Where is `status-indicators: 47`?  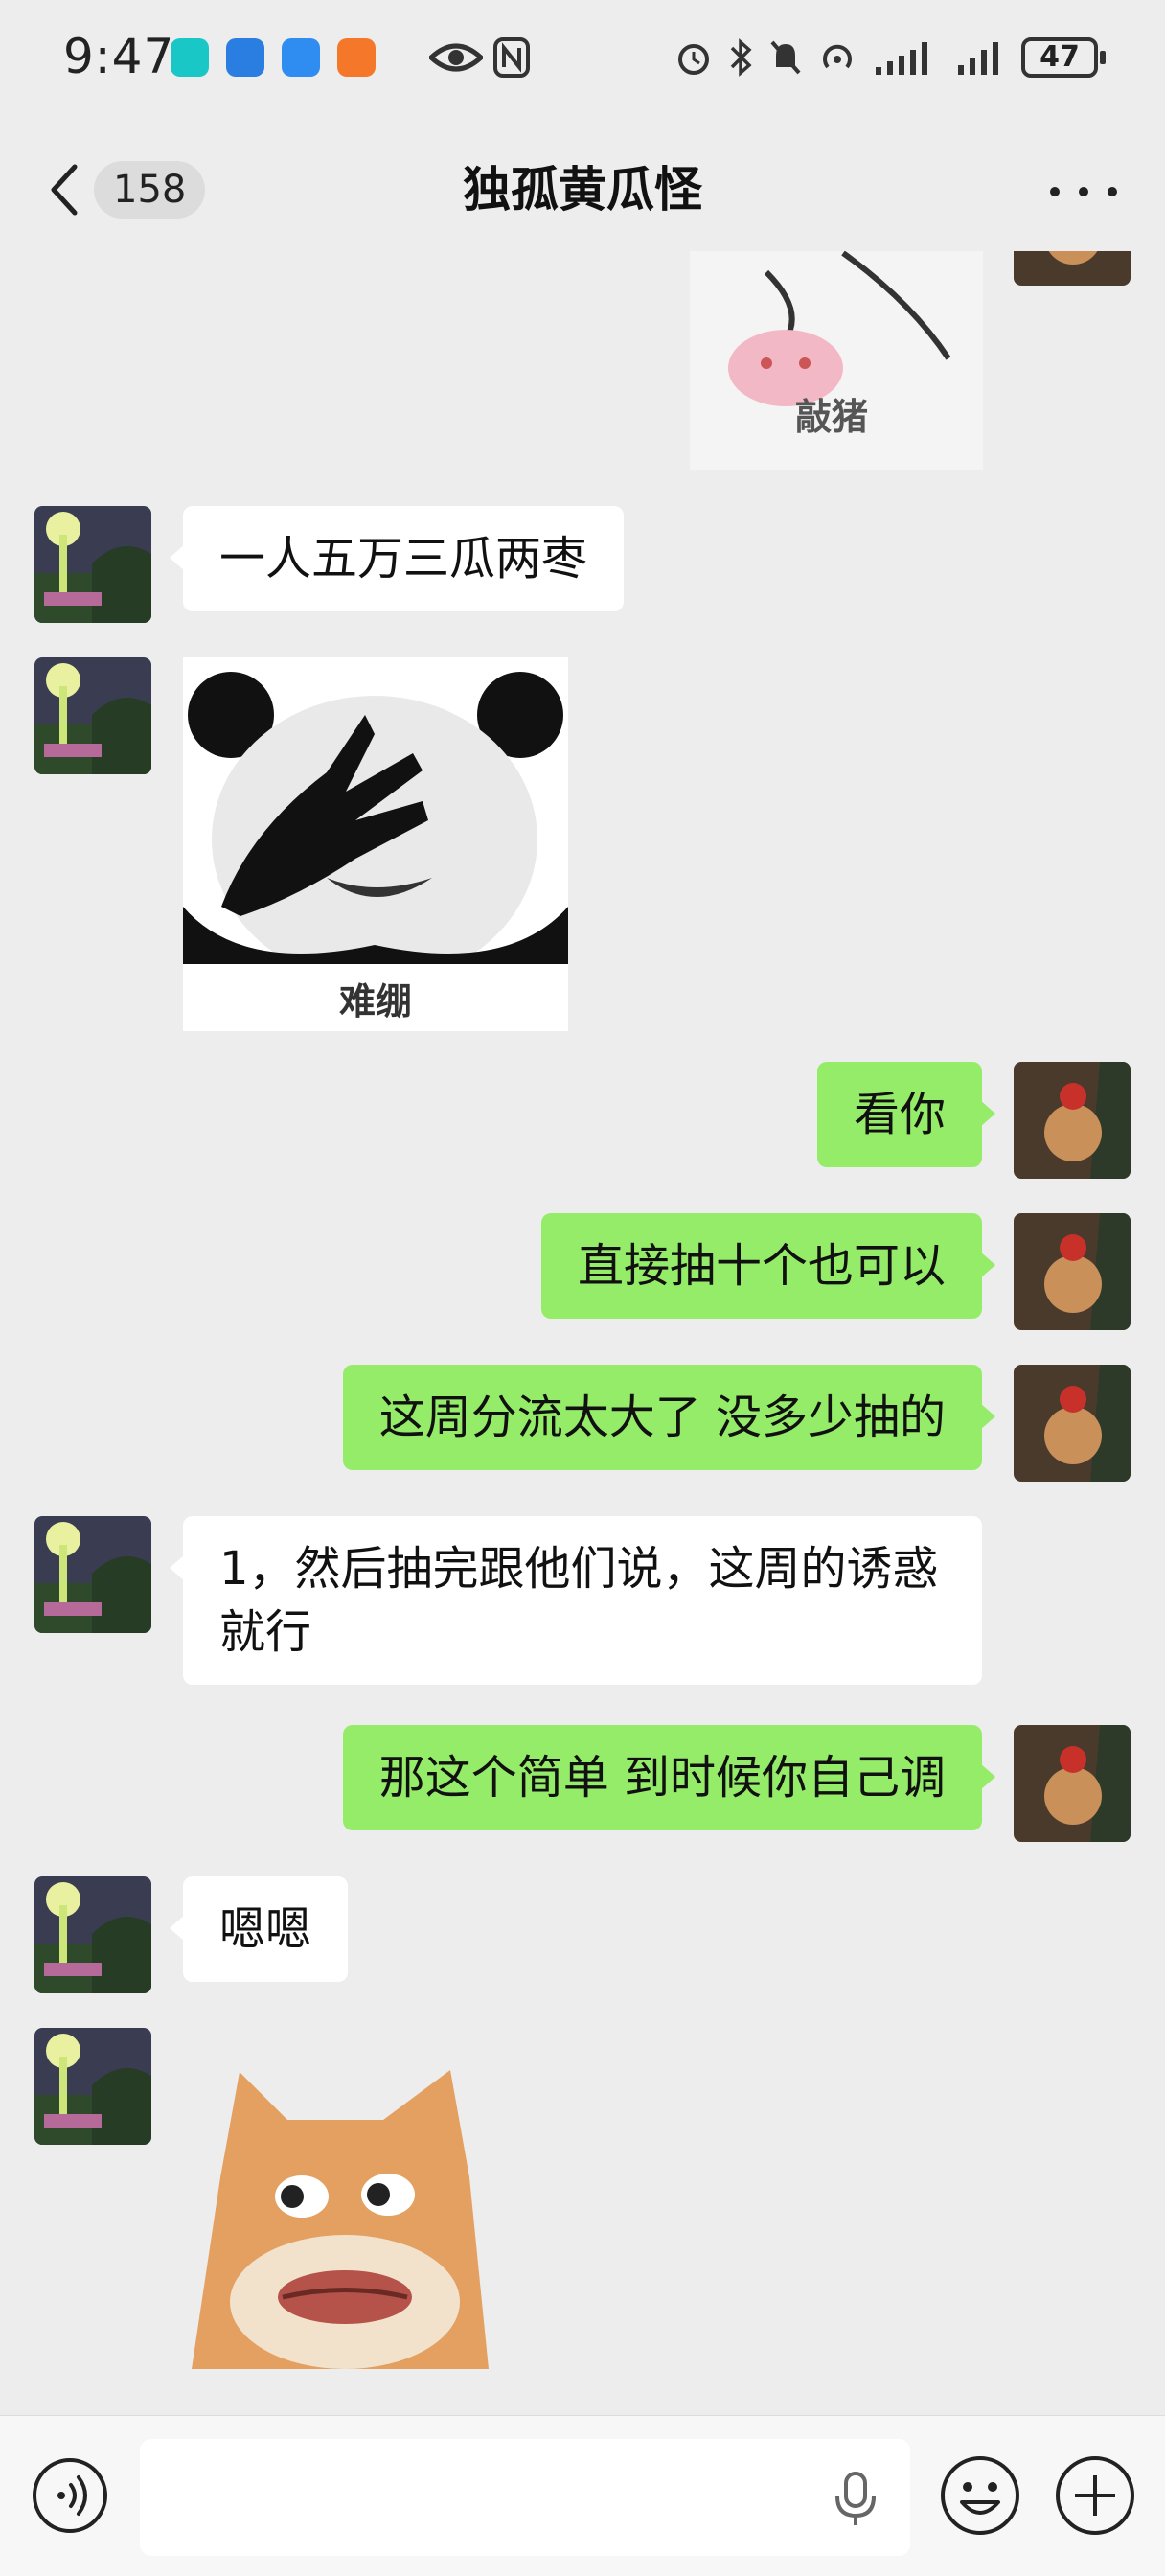
status-indicators: 47 is located at coordinates (890, 57).